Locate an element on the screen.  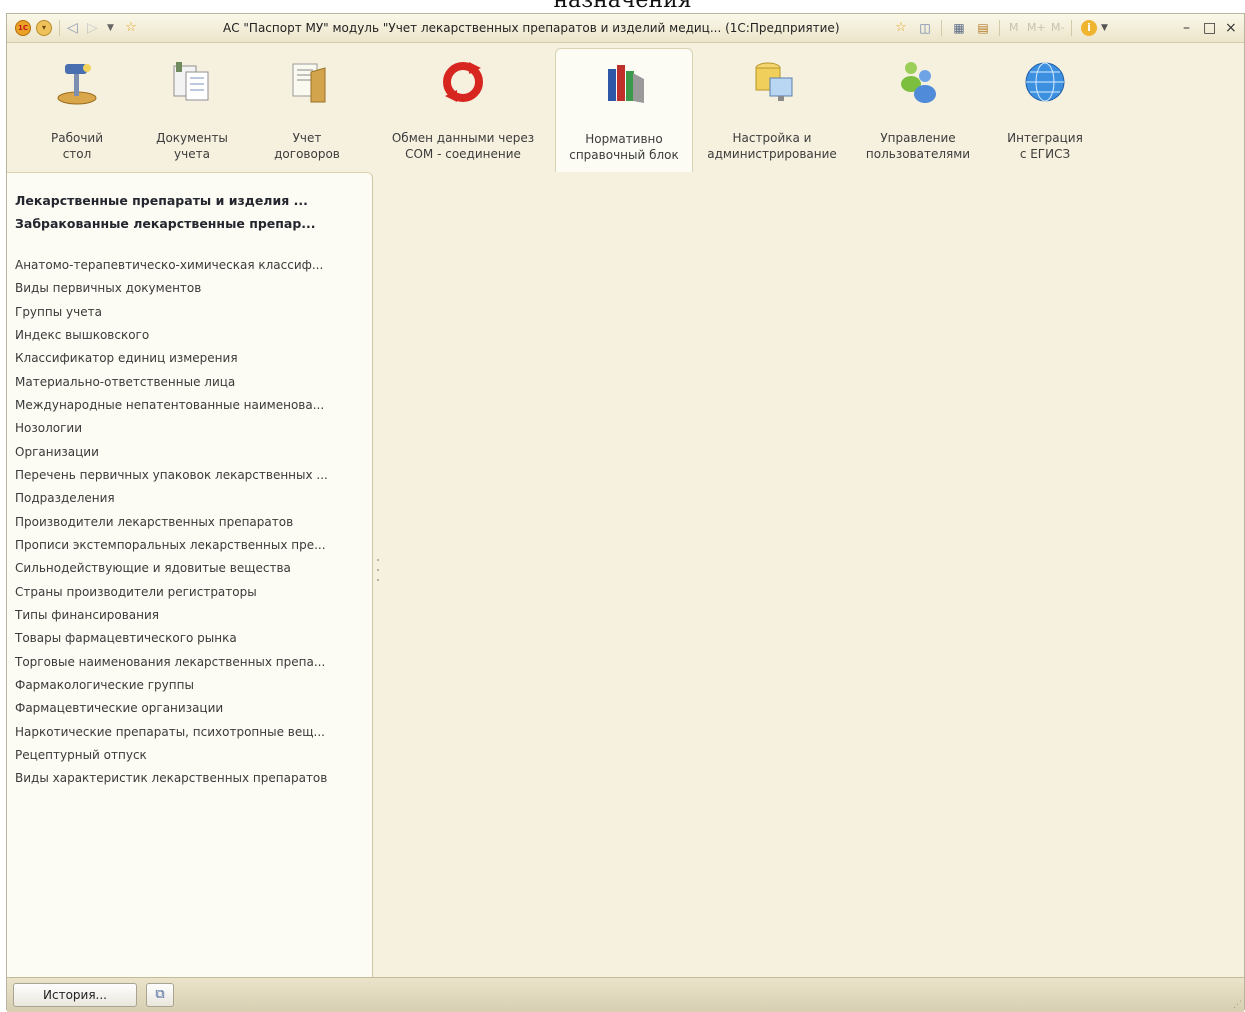
list-item: Классификатор единиц измерения is located at coordinates (126, 358).